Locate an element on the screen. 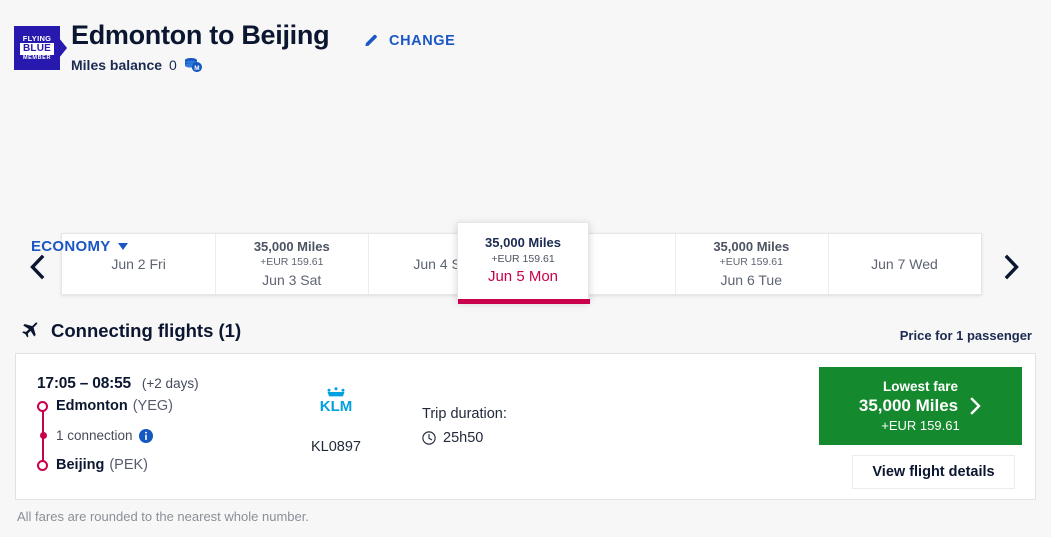 The image size is (1051, 537). cabin-class-label: ECONOMY is located at coordinates (71, 246).